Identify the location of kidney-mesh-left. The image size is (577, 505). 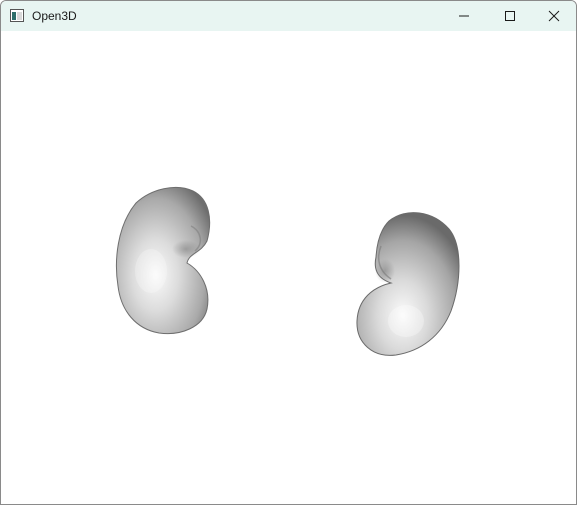
(163, 260).